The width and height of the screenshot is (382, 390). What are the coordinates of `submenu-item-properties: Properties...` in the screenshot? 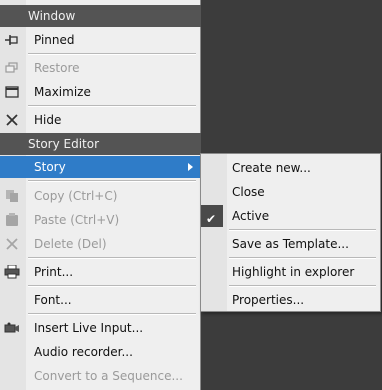 It's located at (290, 300).